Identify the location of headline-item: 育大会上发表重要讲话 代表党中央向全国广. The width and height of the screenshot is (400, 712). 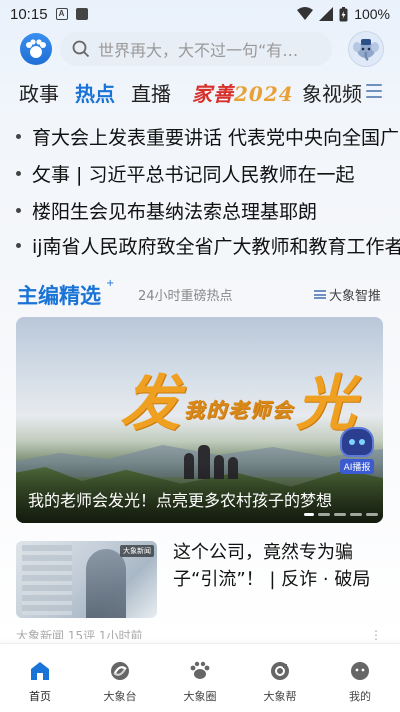
(200, 136).